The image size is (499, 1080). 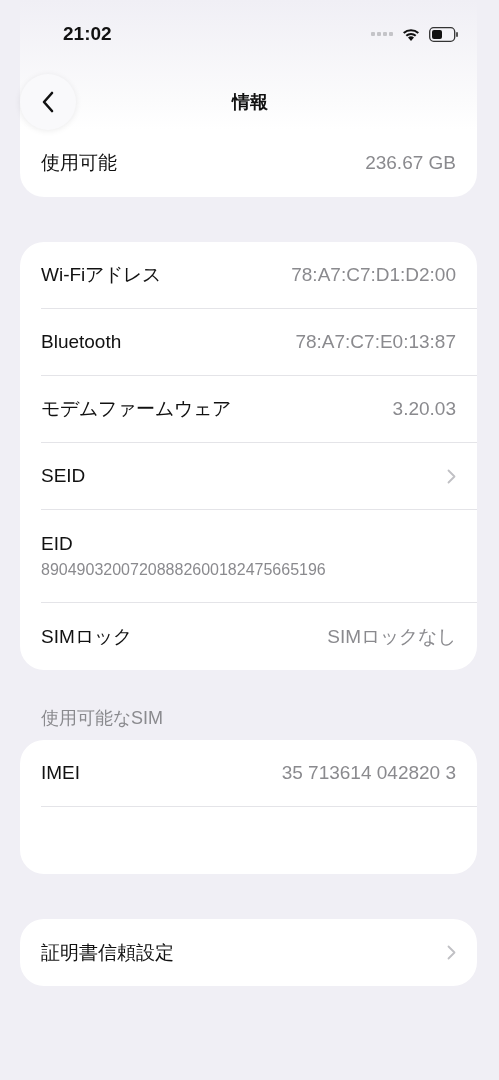 What do you see at coordinates (368, 773) in the screenshot?
I see `row-value: 35 713614 042820 3` at bounding box center [368, 773].